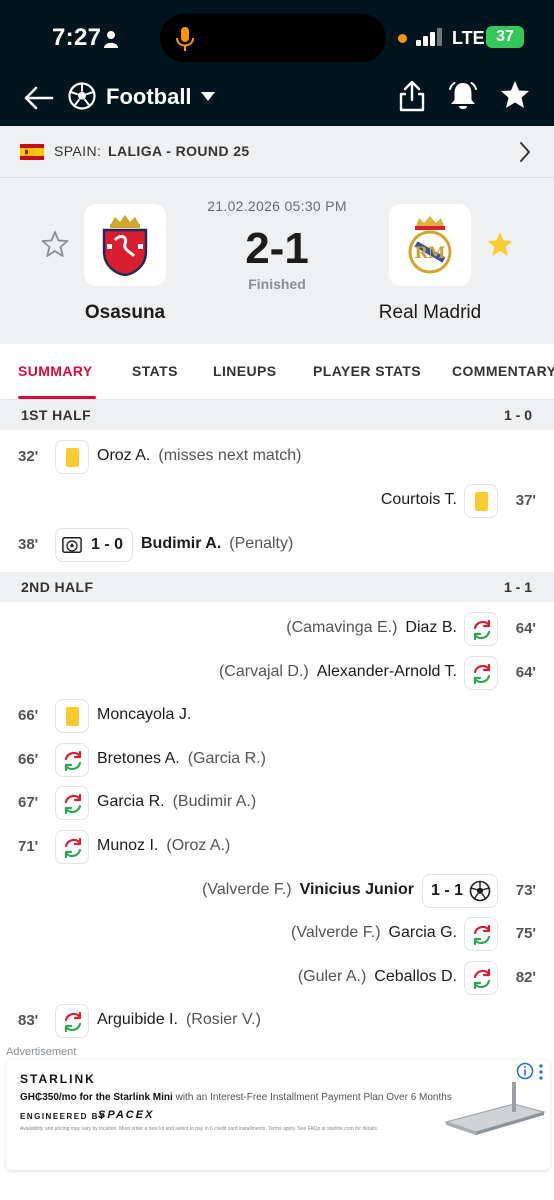  What do you see at coordinates (367, 371) in the screenshot?
I see `tab-player-stats: PLAYER STATS` at bounding box center [367, 371].